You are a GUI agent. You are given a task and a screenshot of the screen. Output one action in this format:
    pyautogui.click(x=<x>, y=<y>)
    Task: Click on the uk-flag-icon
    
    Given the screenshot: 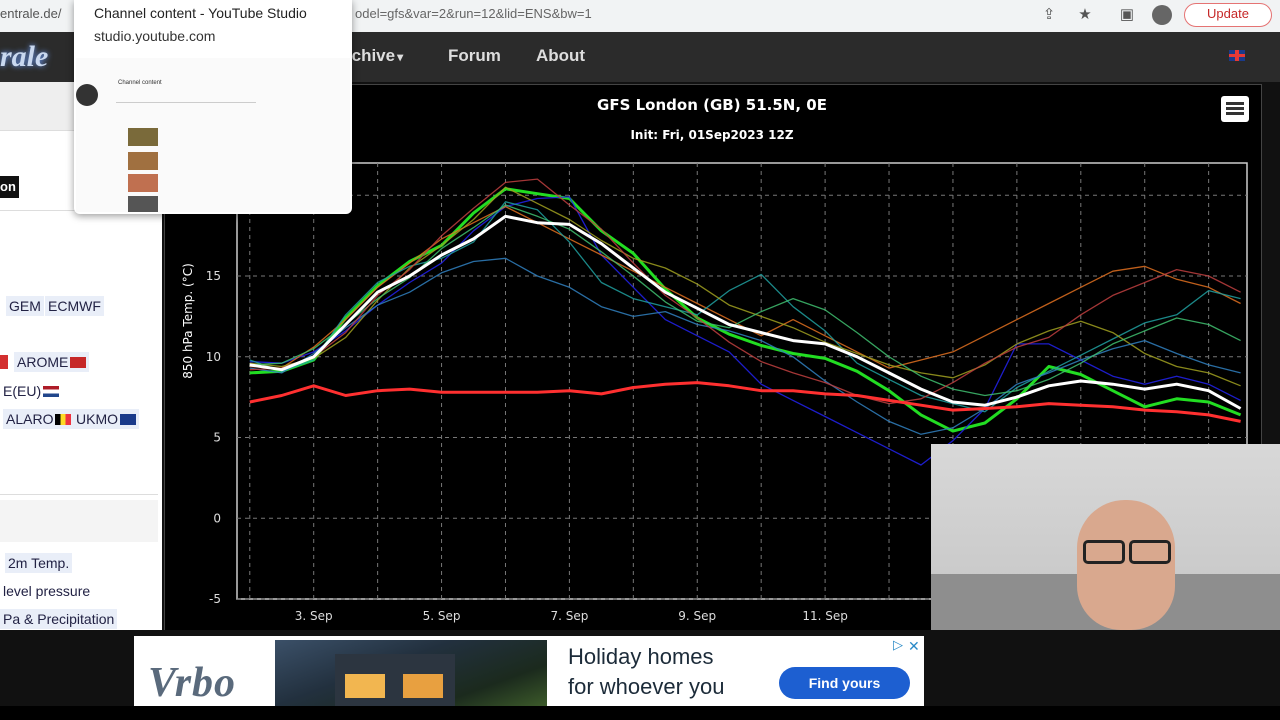 What is the action you would take?
    pyautogui.click(x=1237, y=55)
    